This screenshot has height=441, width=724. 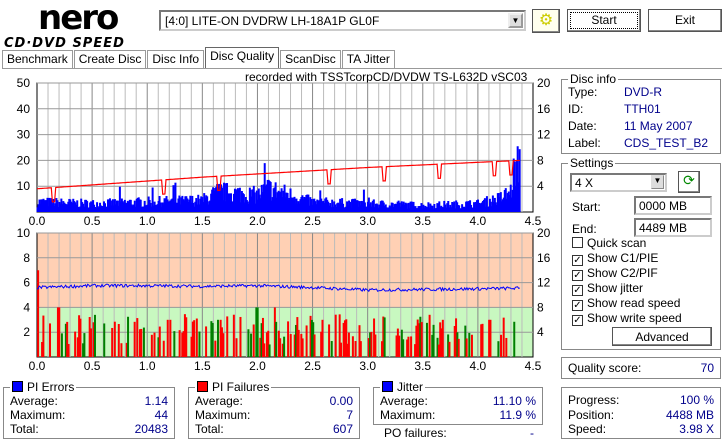 What do you see at coordinates (422, 366) in the screenshot?
I see `x-tick-label: 3.5` at bounding box center [422, 366].